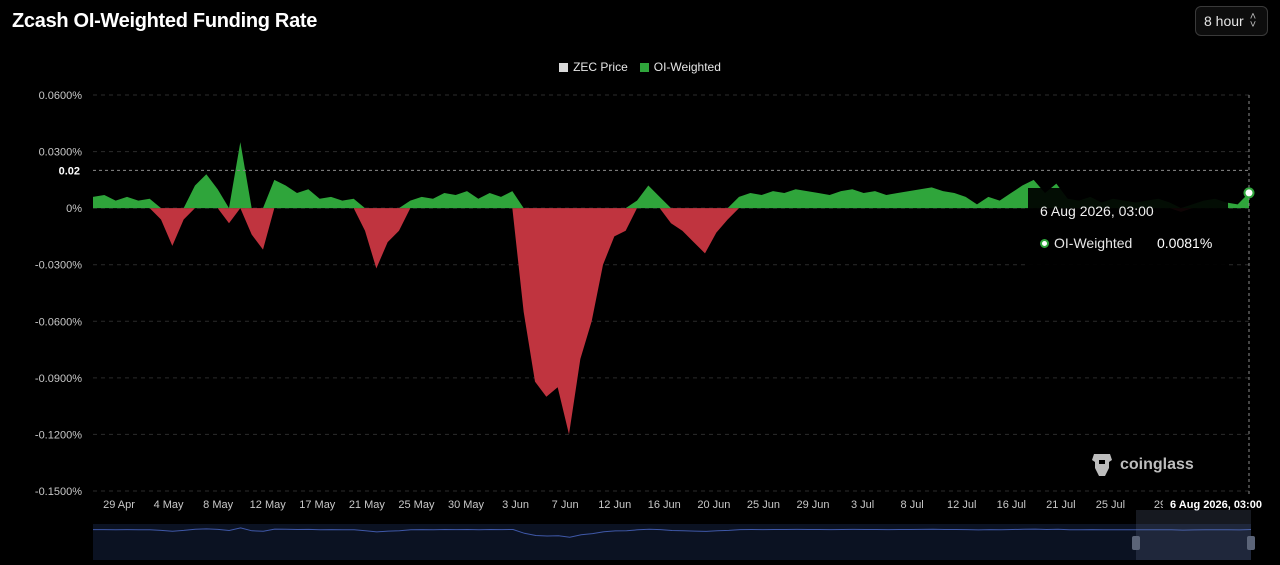  Describe the element at coordinates (1157, 465) in the screenshot. I see `watermark-text: coinglass` at that location.